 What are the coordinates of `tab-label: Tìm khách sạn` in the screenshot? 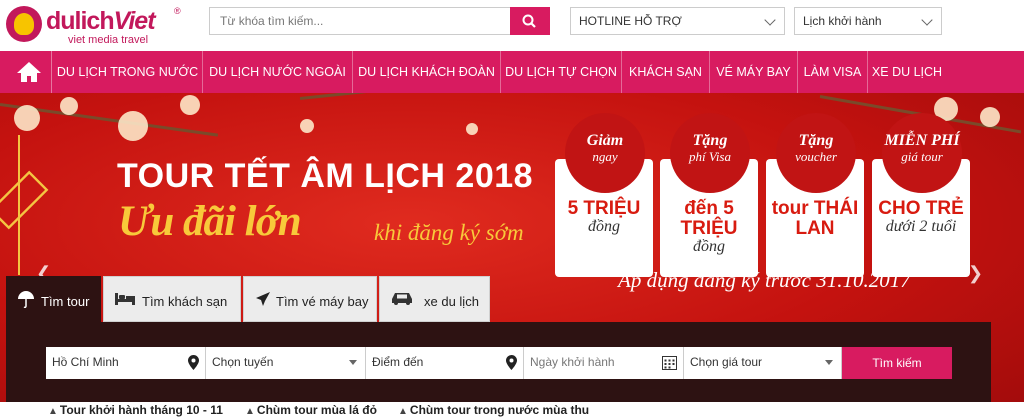 It's located at (185, 301).